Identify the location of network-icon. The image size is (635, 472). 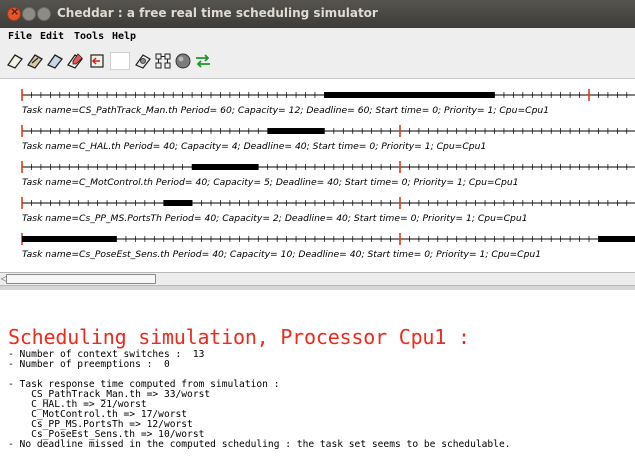
(163, 61).